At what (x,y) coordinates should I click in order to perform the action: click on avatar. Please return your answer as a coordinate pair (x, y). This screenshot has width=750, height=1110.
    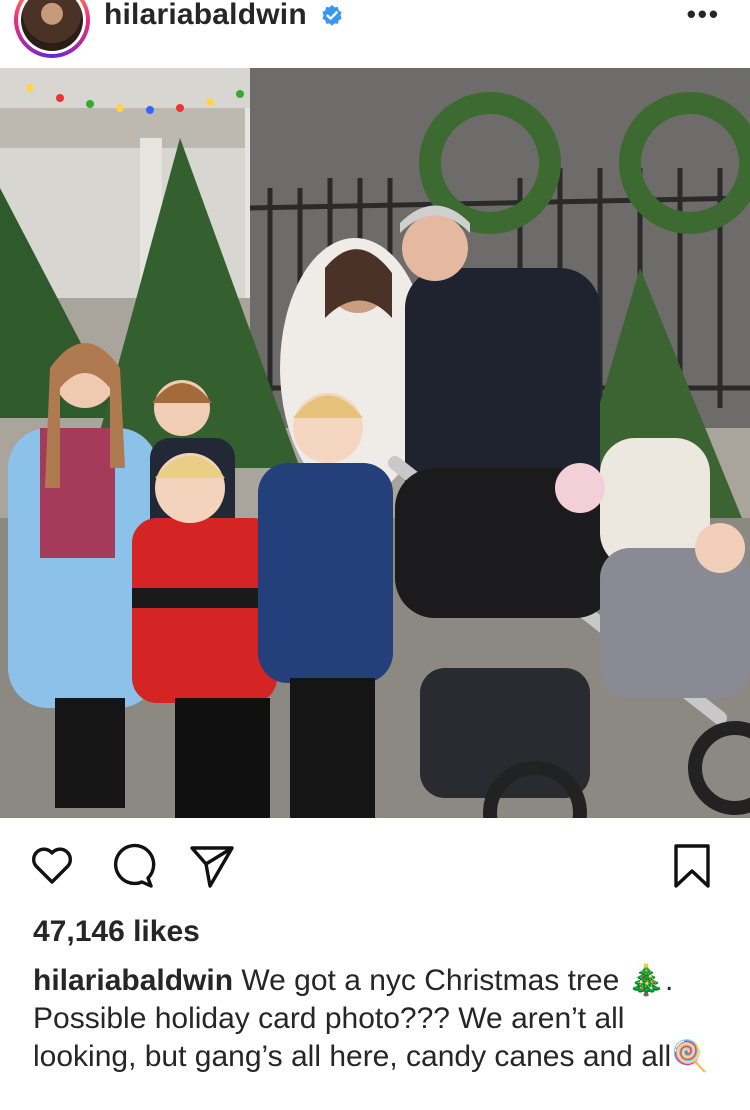
    Looking at the image, I should click on (52, 29).